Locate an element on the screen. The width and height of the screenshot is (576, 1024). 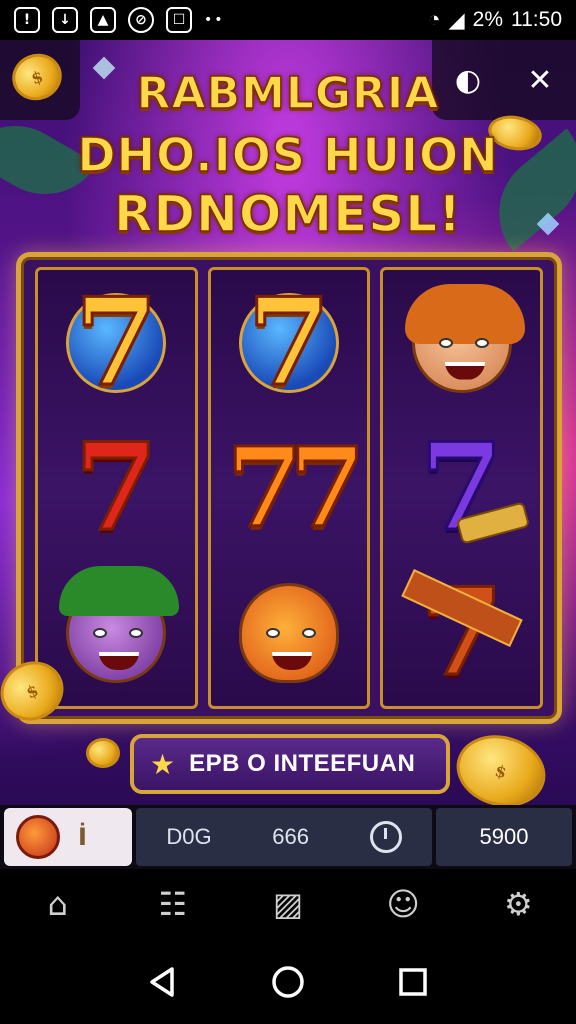
stats-panel: D0G 666 is located at coordinates (284, 837).